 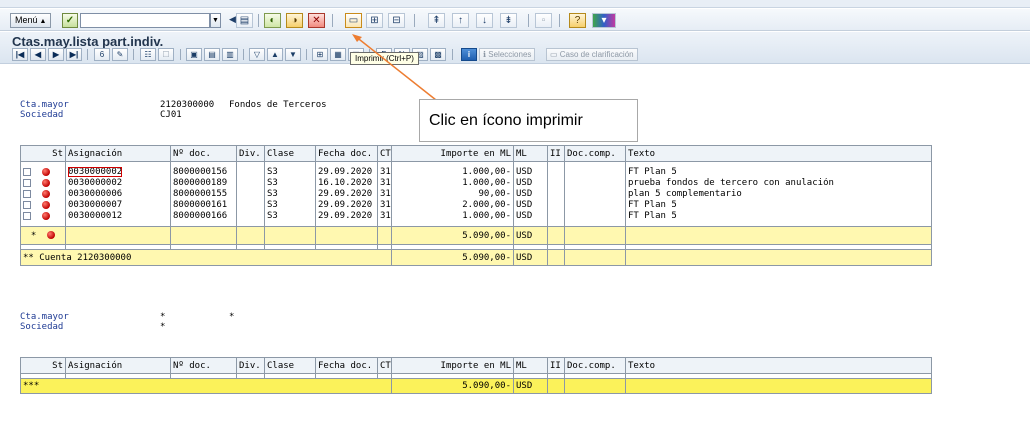 What do you see at coordinates (294, 20) in the screenshot?
I see `exit-icon: ◑` at bounding box center [294, 20].